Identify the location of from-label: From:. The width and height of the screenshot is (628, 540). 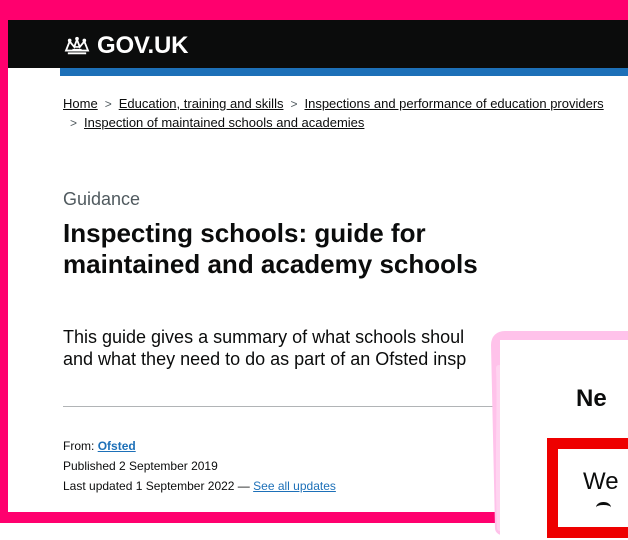
(79, 446).